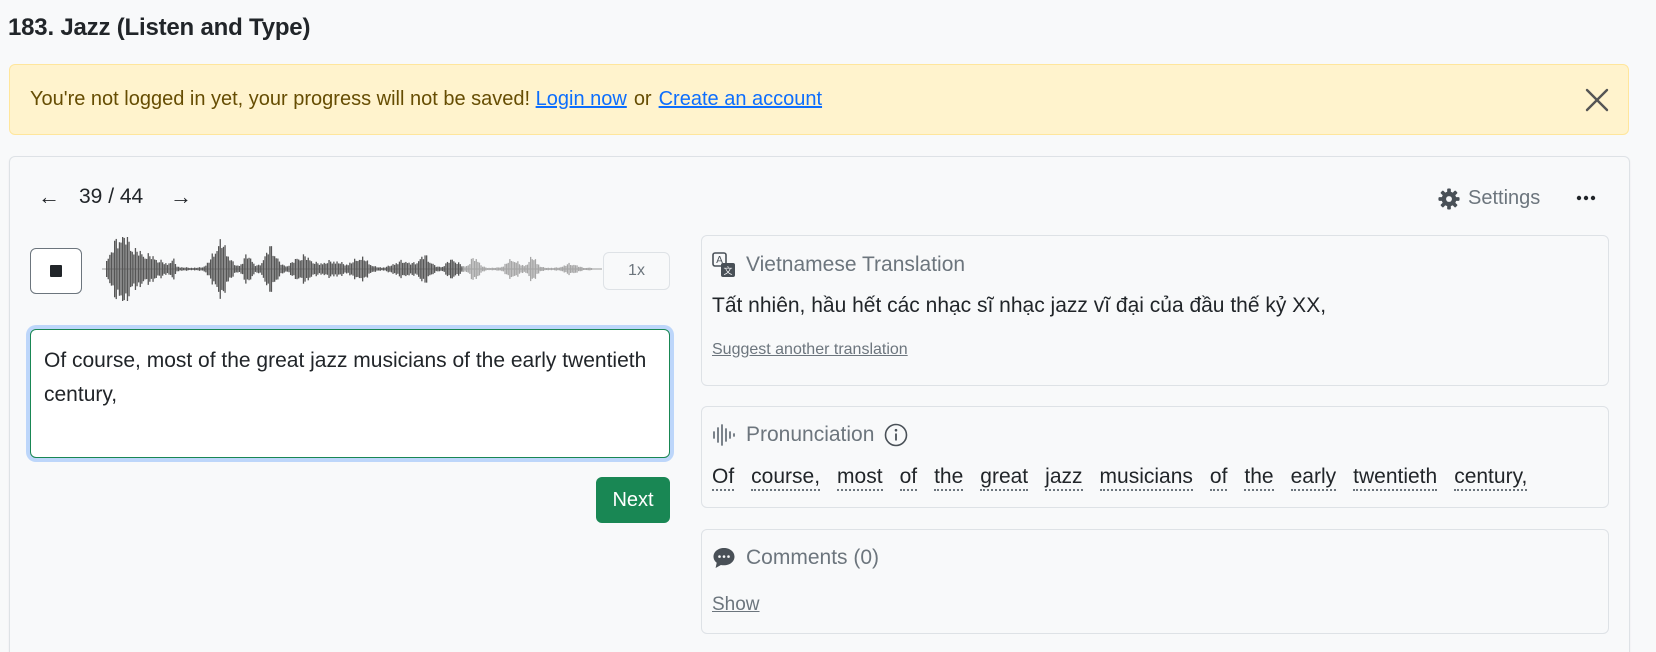  I want to click on page-title: 183. Jazz (Listen and Type), so click(159, 27).